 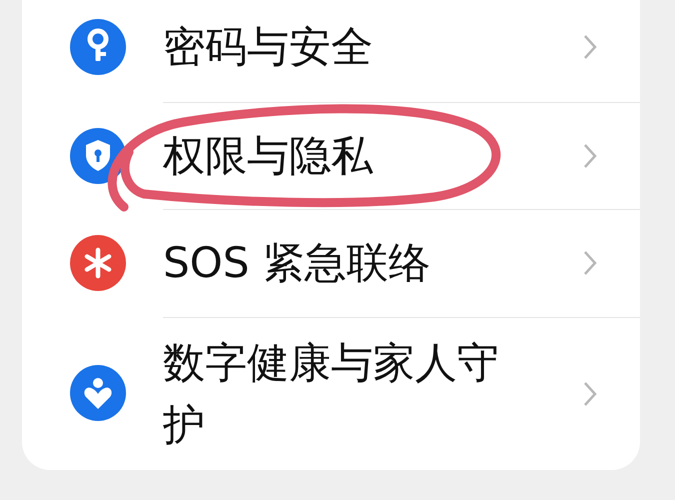 I want to click on row-label: 数字健康与家人守护, so click(x=331, y=393).